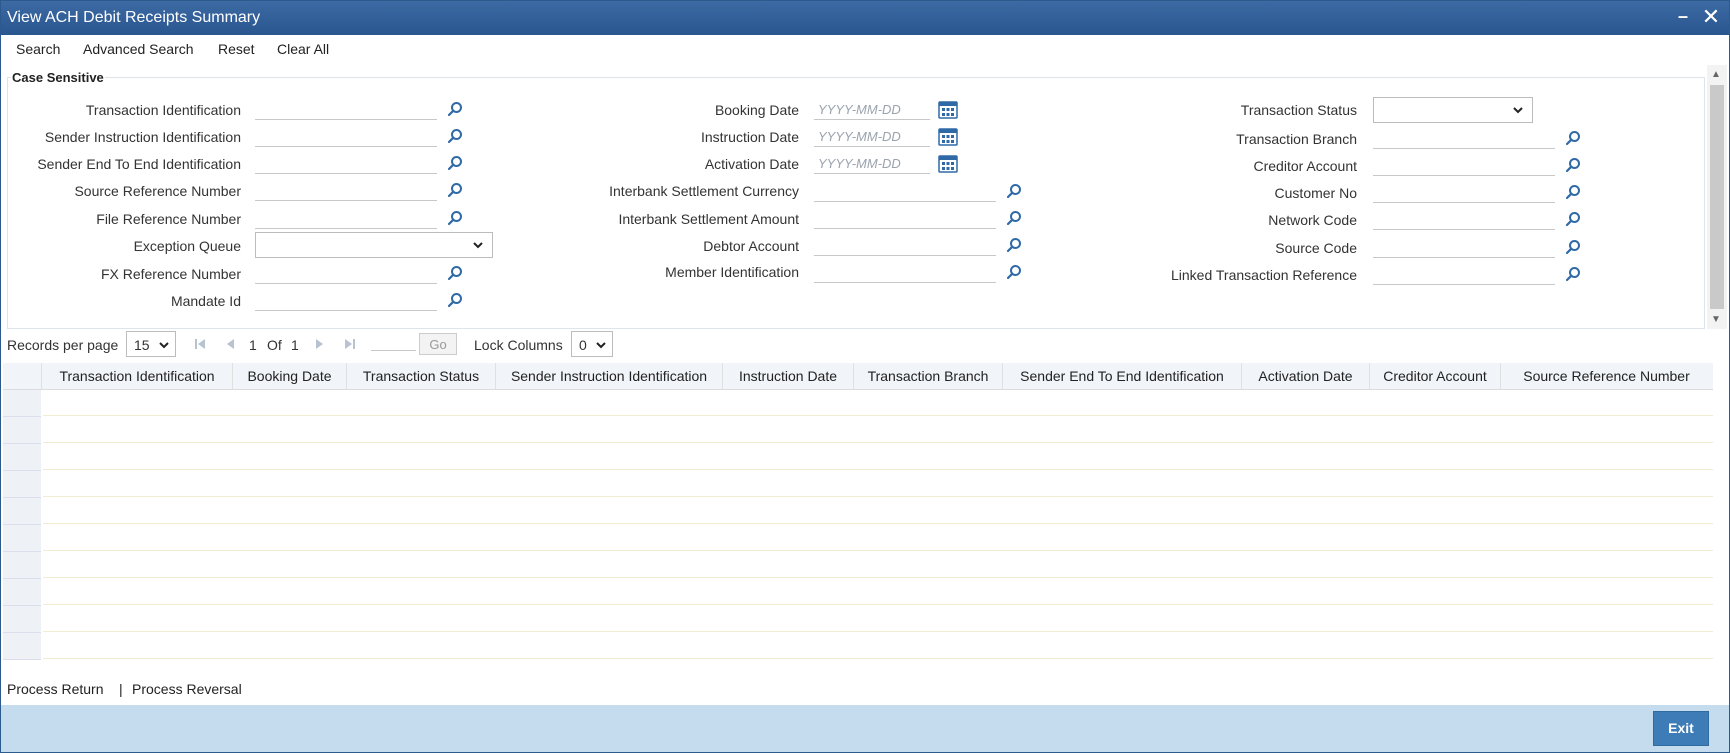  What do you see at coordinates (1681, 728) in the screenshot?
I see `exit-button: Exit` at bounding box center [1681, 728].